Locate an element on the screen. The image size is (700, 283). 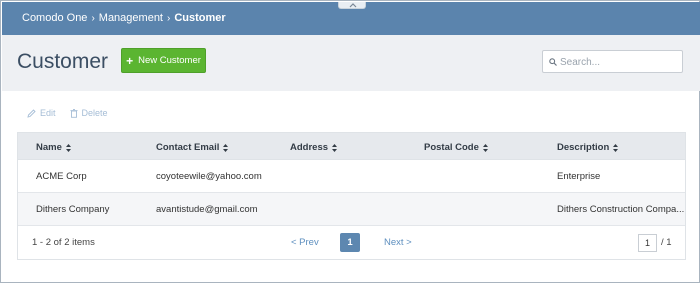
item-count: 1 - 2 of 2 items is located at coordinates (63, 242).